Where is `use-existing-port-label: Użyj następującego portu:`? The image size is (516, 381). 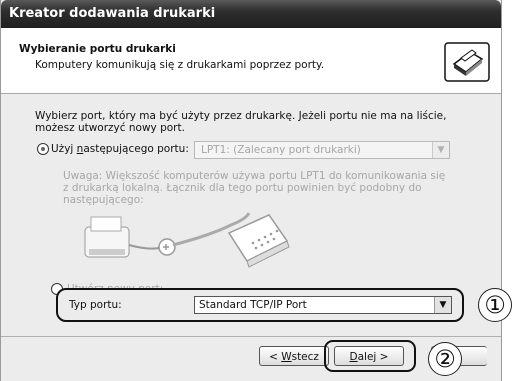
use-existing-port-label: Użyj następującego portu: is located at coordinates (120, 149).